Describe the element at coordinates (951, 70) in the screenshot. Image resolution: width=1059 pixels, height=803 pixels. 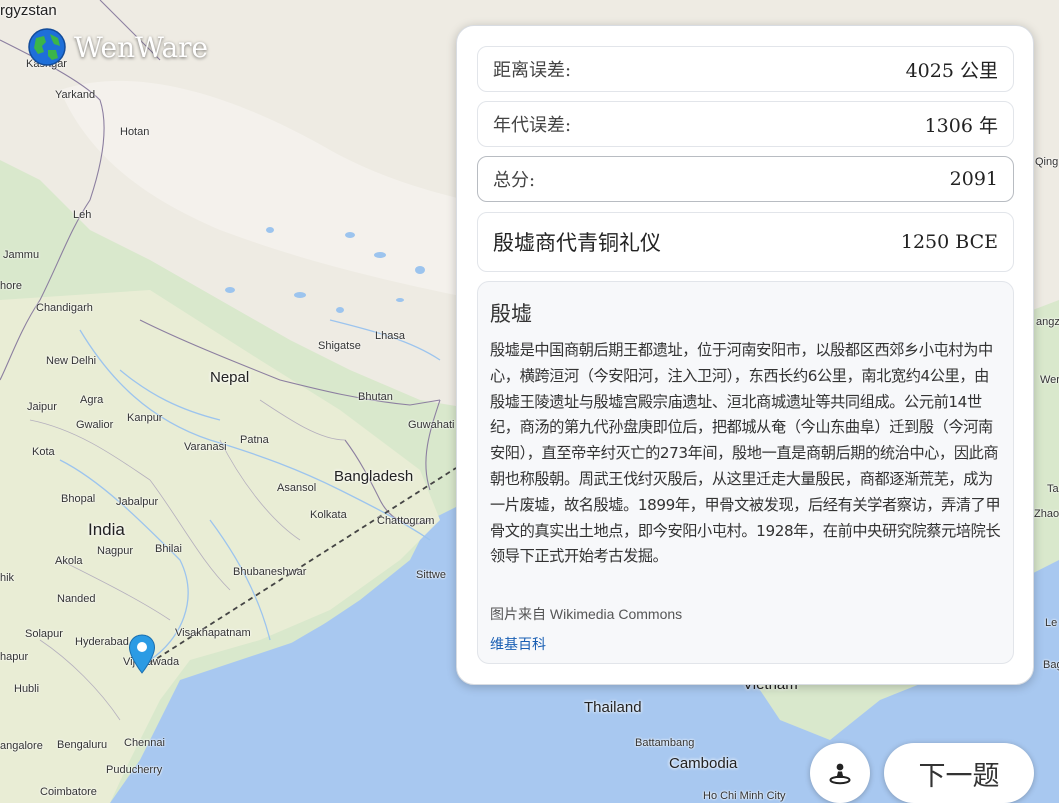
I see `distance-error-value: 4025 公里` at that location.